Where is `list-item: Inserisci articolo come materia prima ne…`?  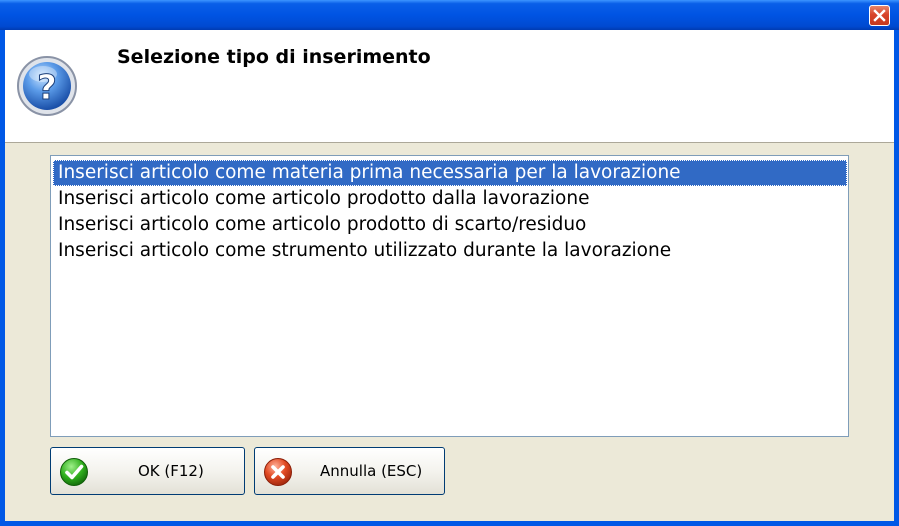 list-item: Inserisci articolo come materia prima ne… is located at coordinates (450, 173).